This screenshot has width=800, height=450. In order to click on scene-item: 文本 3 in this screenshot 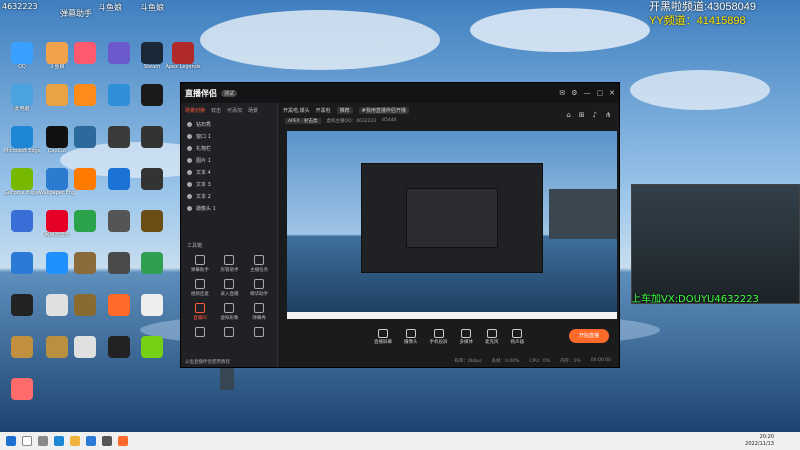, I will do `click(229, 184)`.